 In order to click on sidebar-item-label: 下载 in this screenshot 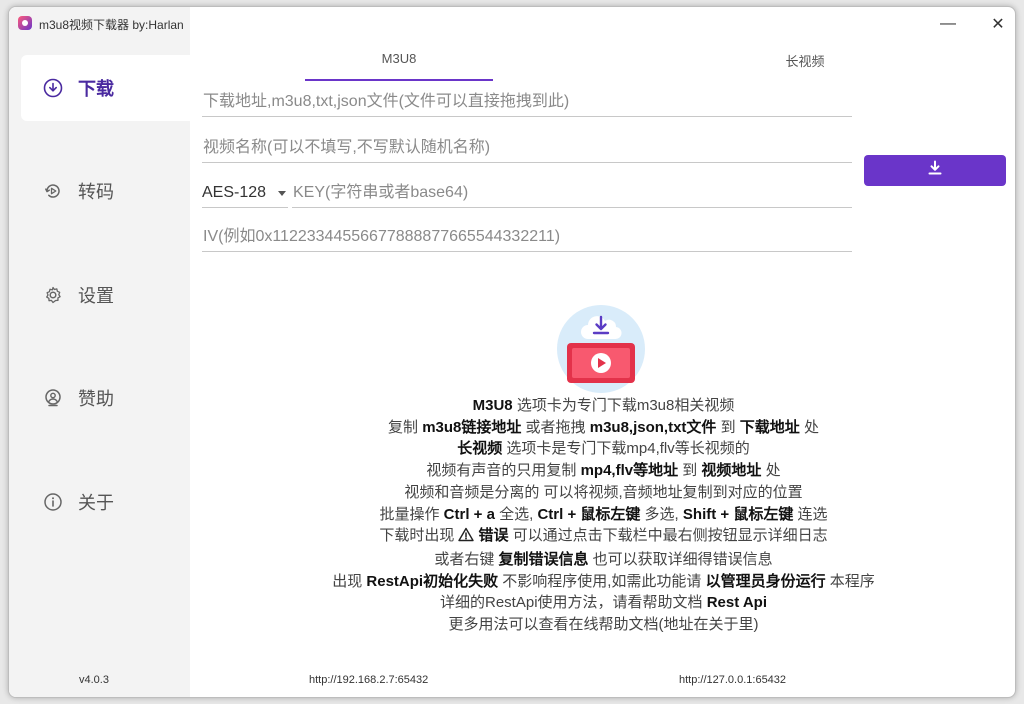, I will do `click(96, 89)`.